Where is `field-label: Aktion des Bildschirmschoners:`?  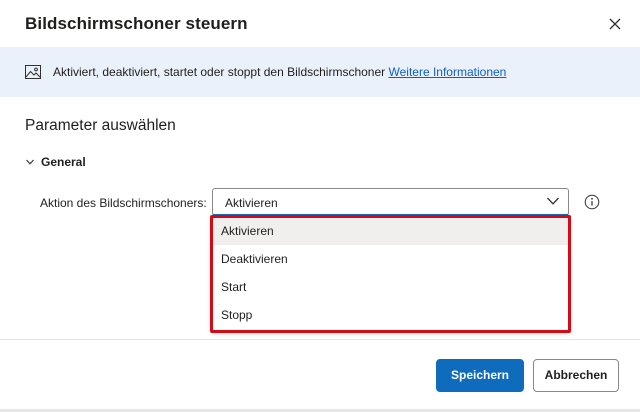 field-label: Aktion des Bildschirmschoners: is located at coordinates (123, 203).